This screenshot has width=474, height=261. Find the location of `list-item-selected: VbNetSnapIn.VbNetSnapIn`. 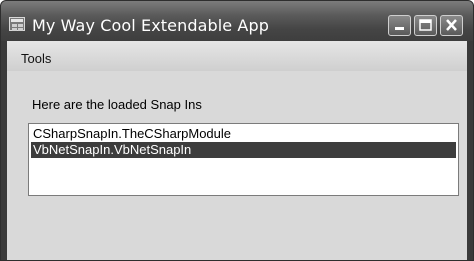

list-item-selected: VbNetSnapIn.VbNetSnapIn is located at coordinates (243, 150).